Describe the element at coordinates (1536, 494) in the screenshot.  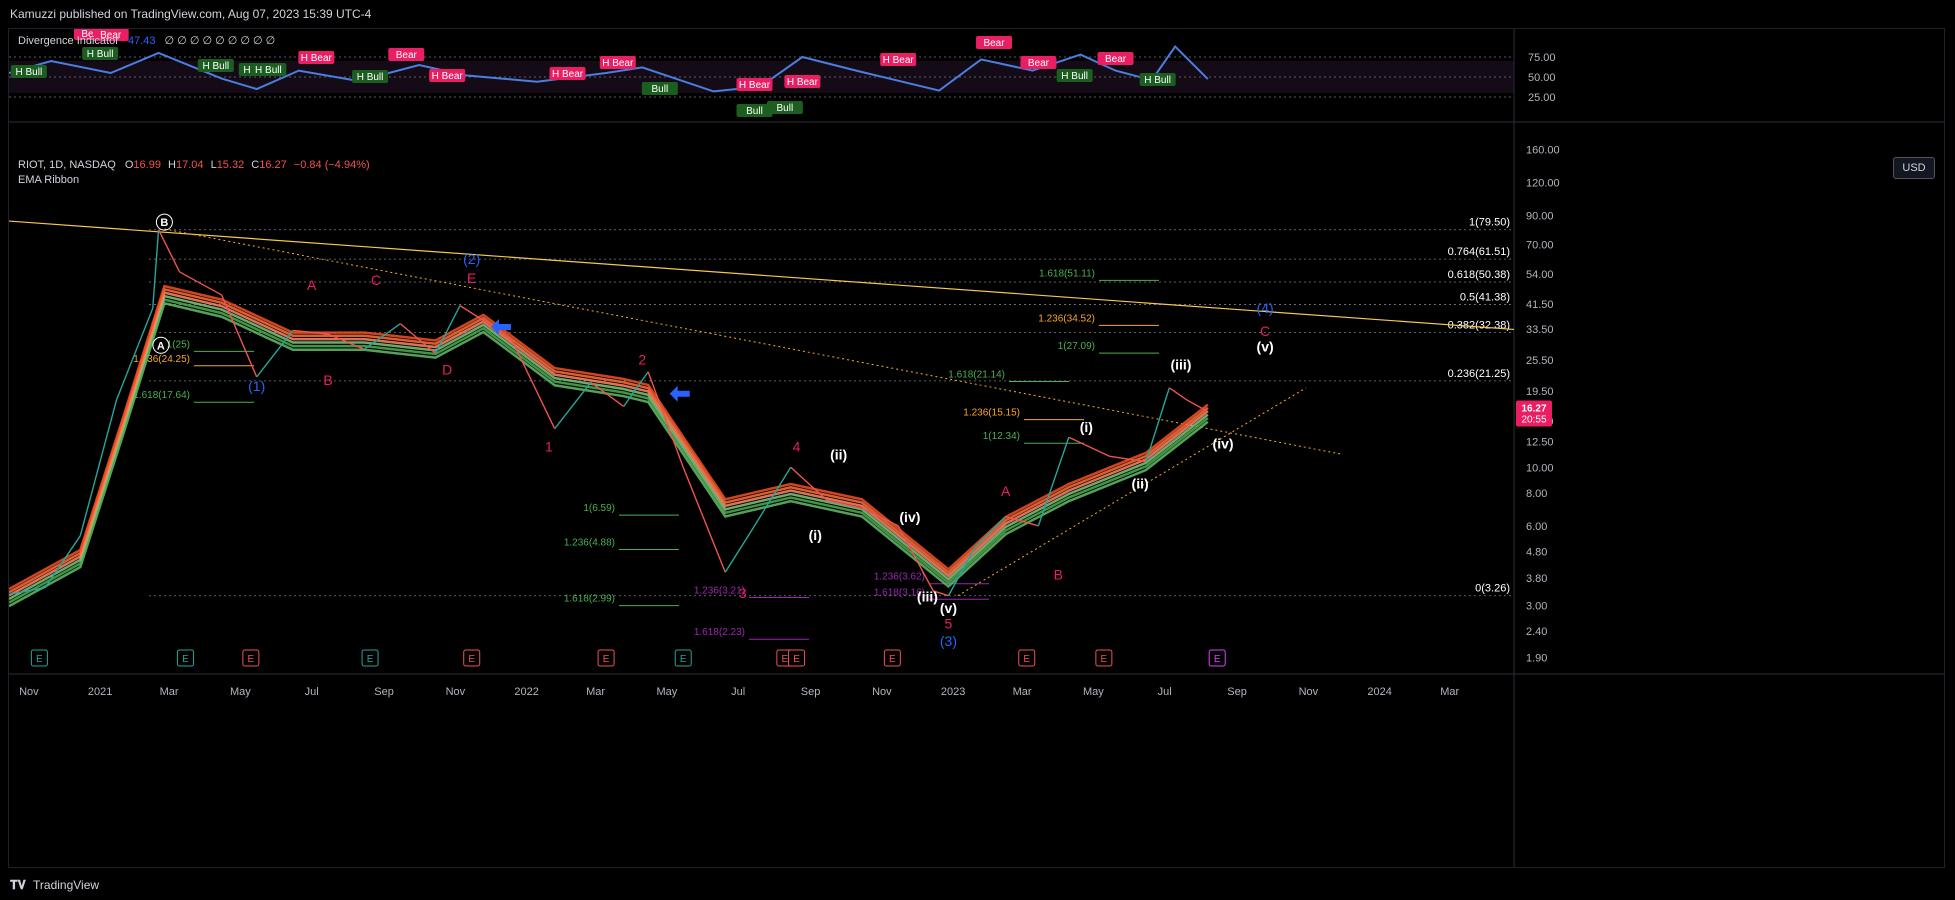
I see `price-tick-label: 8.00` at that location.